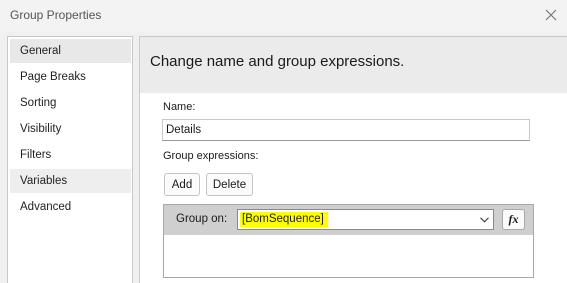 The width and height of the screenshot is (567, 283). Describe the element at coordinates (346, 130) in the screenshot. I see `name-field` at that location.